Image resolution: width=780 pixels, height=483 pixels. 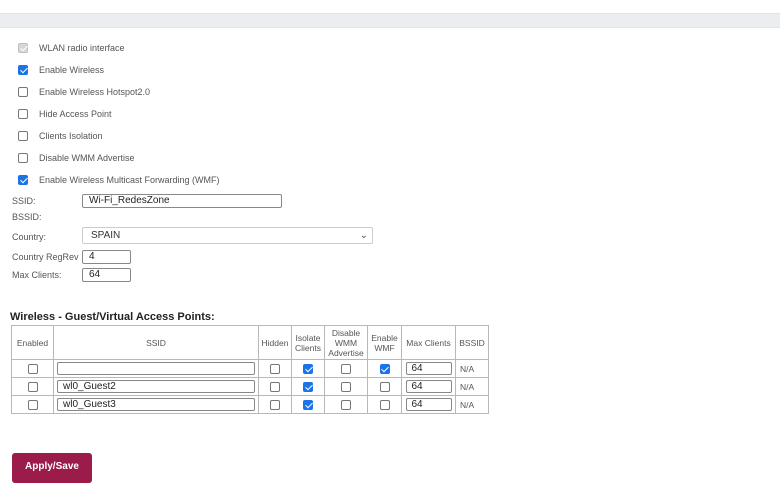 What do you see at coordinates (23, 114) in the screenshot?
I see `checkbox-hide-ap` at bounding box center [23, 114].